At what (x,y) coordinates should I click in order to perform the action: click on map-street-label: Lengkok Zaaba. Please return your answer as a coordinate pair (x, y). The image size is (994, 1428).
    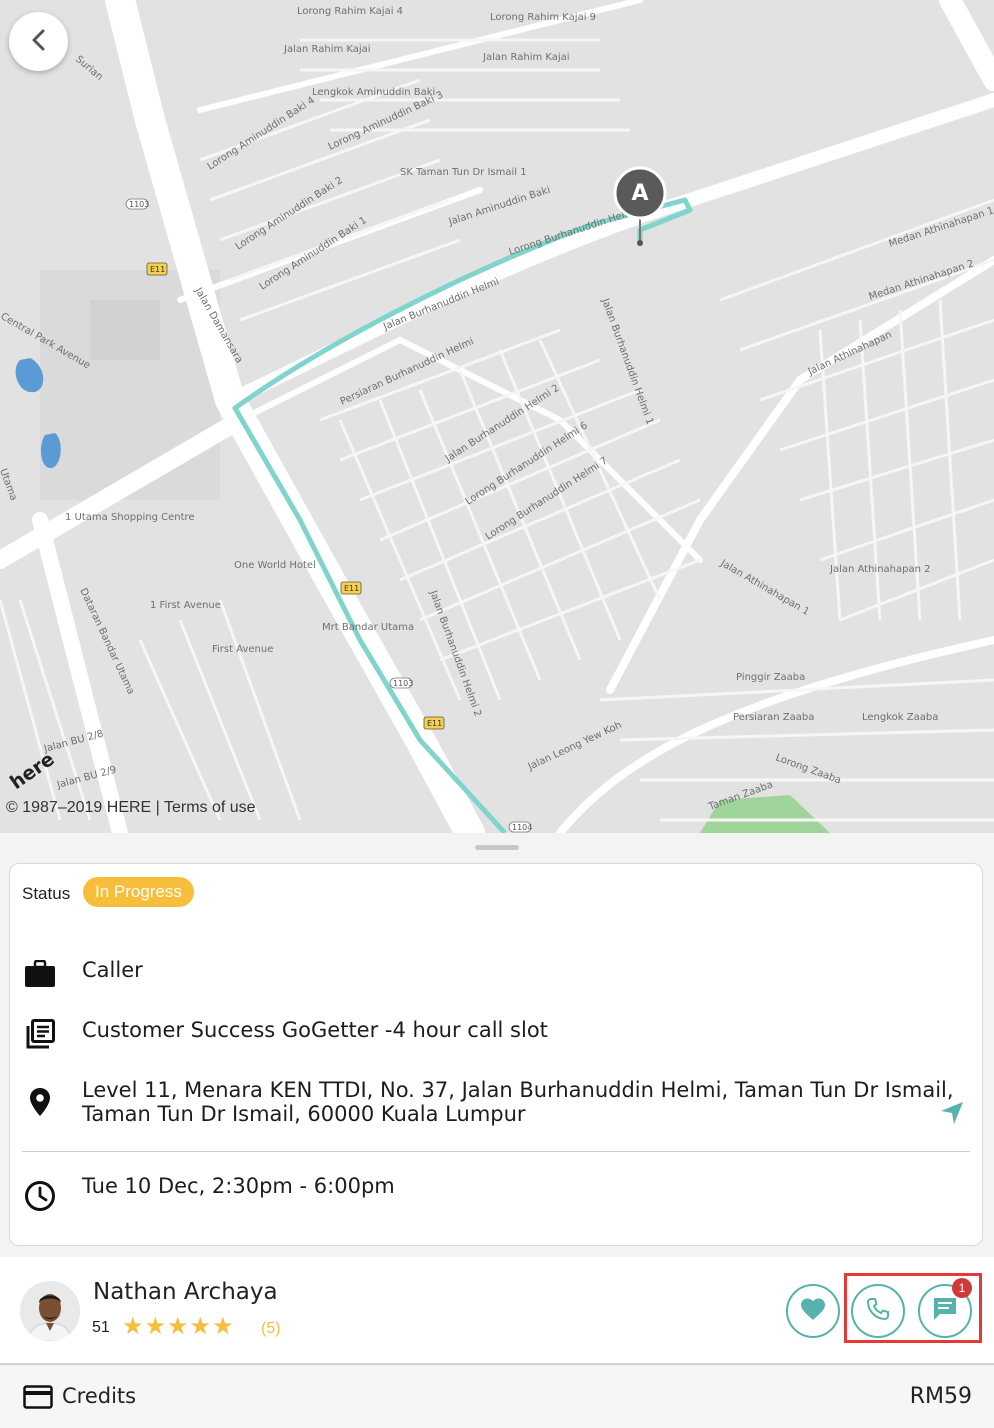
    Looking at the image, I should click on (900, 717).